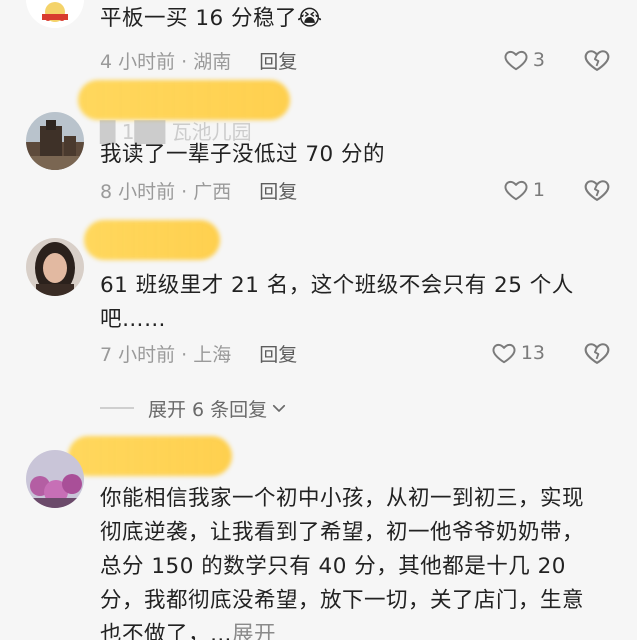 The image size is (637, 640). What do you see at coordinates (518, 353) in the screenshot?
I see `like-button: 13` at bounding box center [518, 353].